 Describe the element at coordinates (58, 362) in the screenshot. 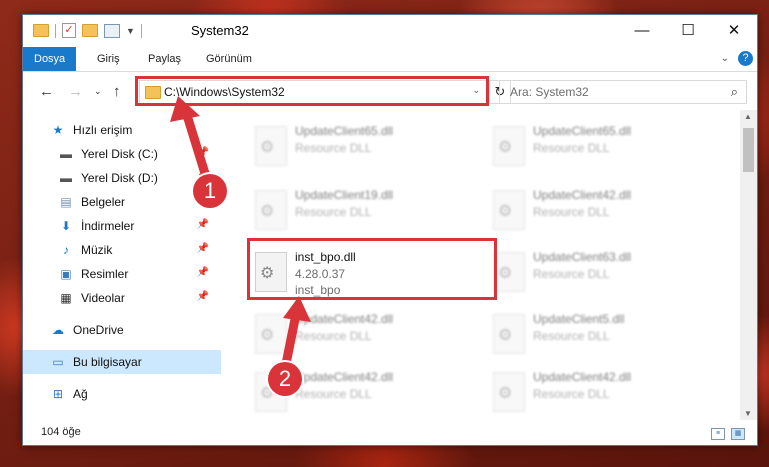

I see `computer-icon: ▭` at that location.